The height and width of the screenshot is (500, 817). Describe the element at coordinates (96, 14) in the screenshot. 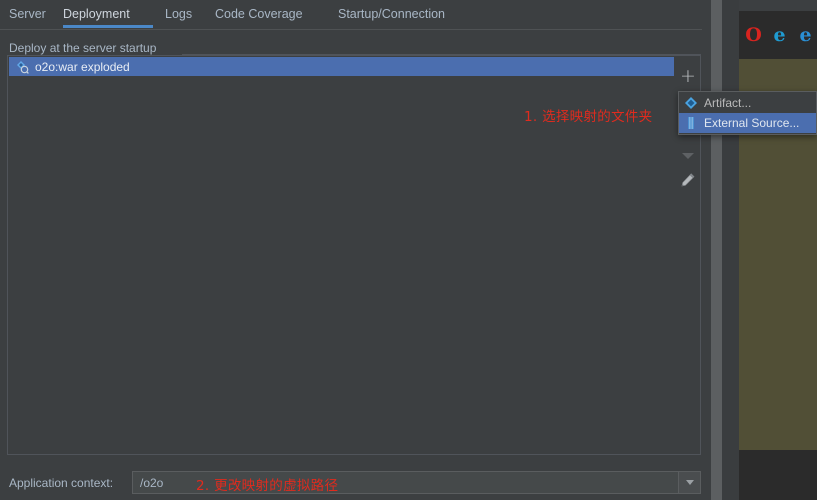

I see `tab-label: Deployment` at that location.